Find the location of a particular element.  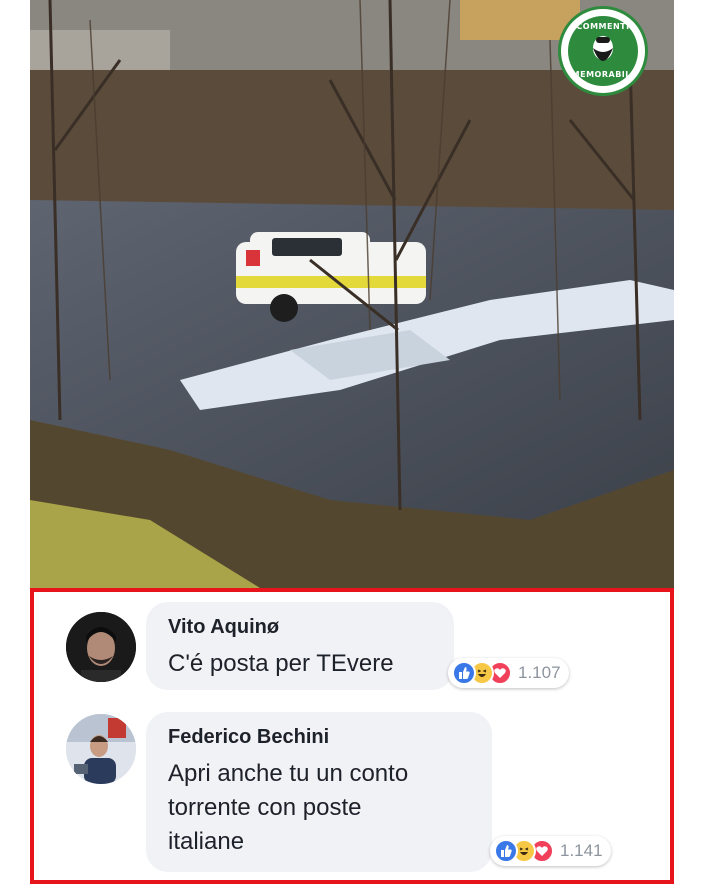

comment-text-line: italiane is located at coordinates (206, 841).